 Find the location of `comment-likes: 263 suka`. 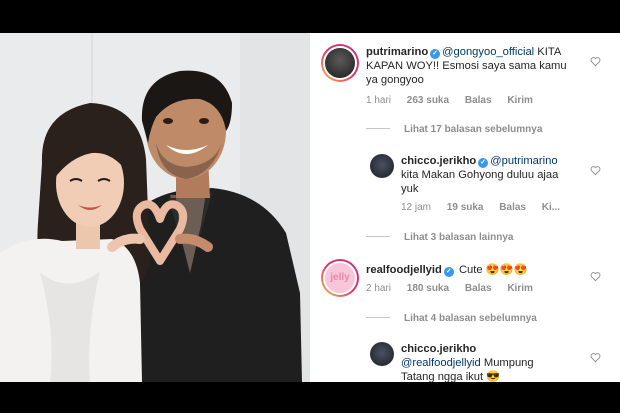

comment-likes: 263 suka is located at coordinates (428, 100).